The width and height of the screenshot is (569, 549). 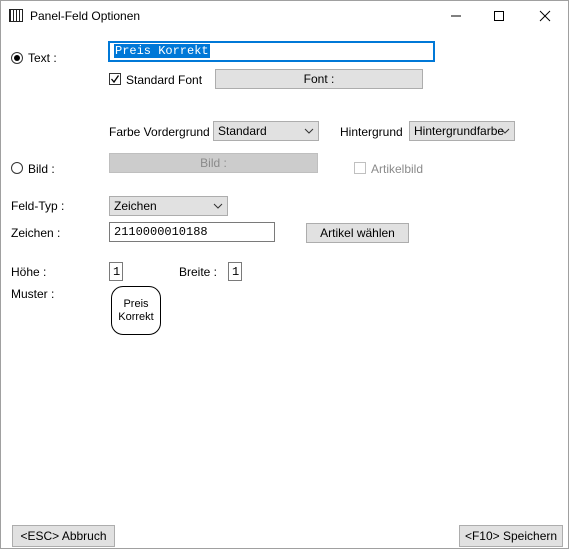 What do you see at coordinates (17, 58) in the screenshot?
I see `text-radio` at bounding box center [17, 58].